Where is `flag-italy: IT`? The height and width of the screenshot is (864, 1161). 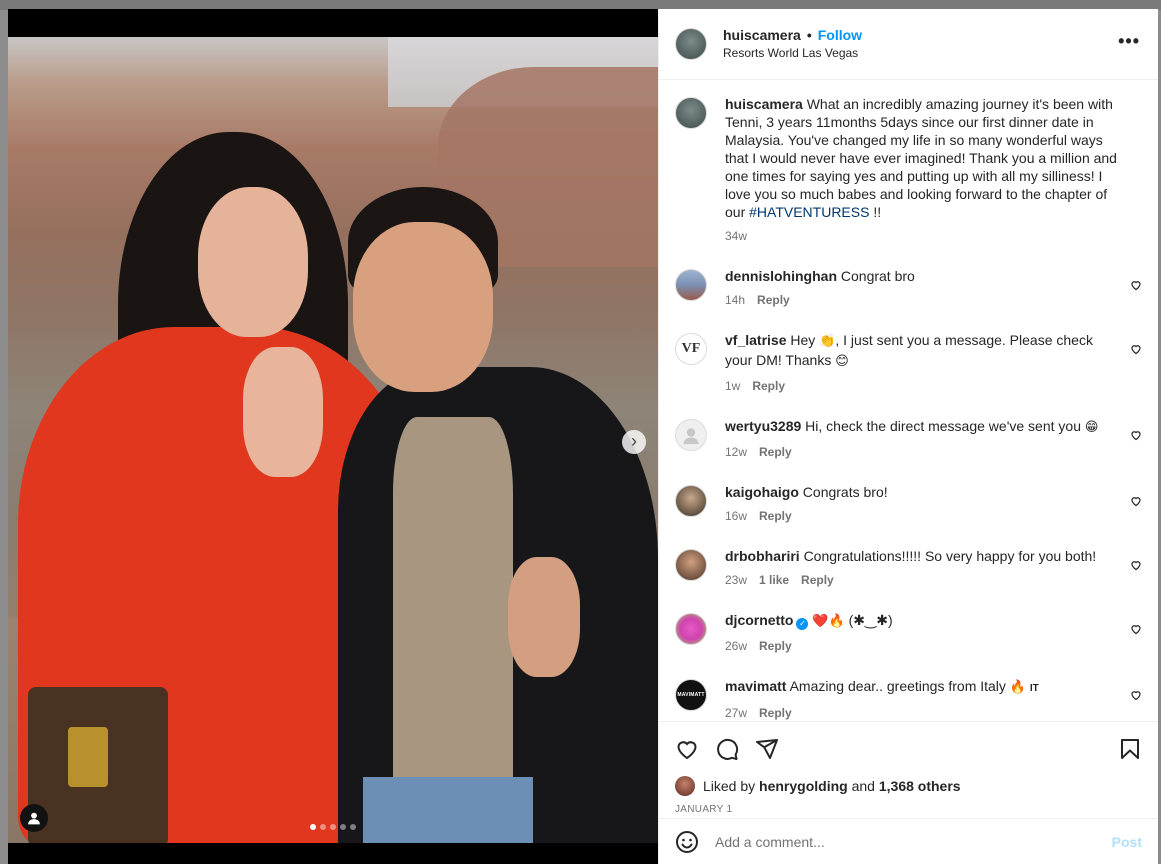 flag-italy: IT is located at coordinates (1034, 688).